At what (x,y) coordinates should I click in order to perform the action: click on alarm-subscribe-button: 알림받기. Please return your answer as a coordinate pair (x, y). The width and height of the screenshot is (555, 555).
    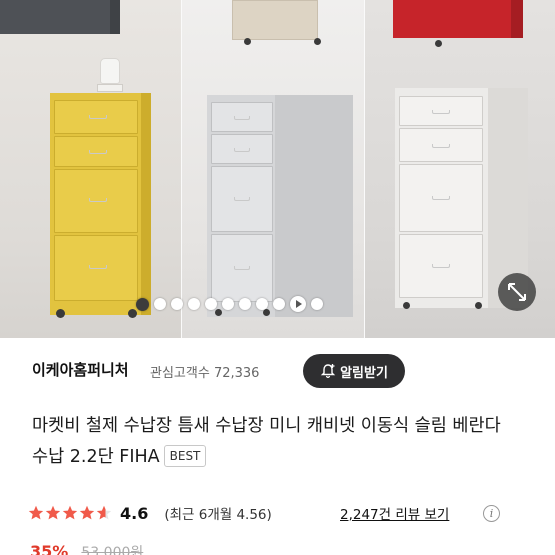
    Looking at the image, I should click on (354, 371).